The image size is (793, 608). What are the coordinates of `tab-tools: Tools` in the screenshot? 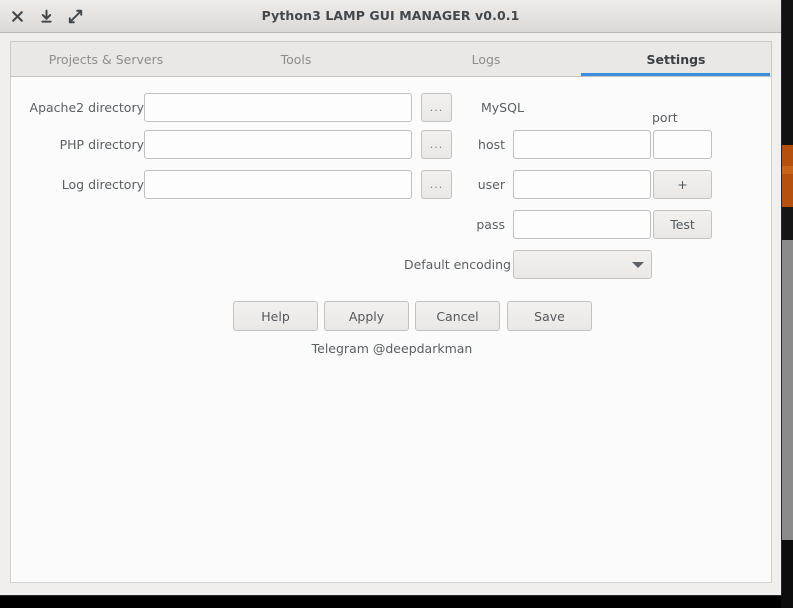 It's located at (296, 59).